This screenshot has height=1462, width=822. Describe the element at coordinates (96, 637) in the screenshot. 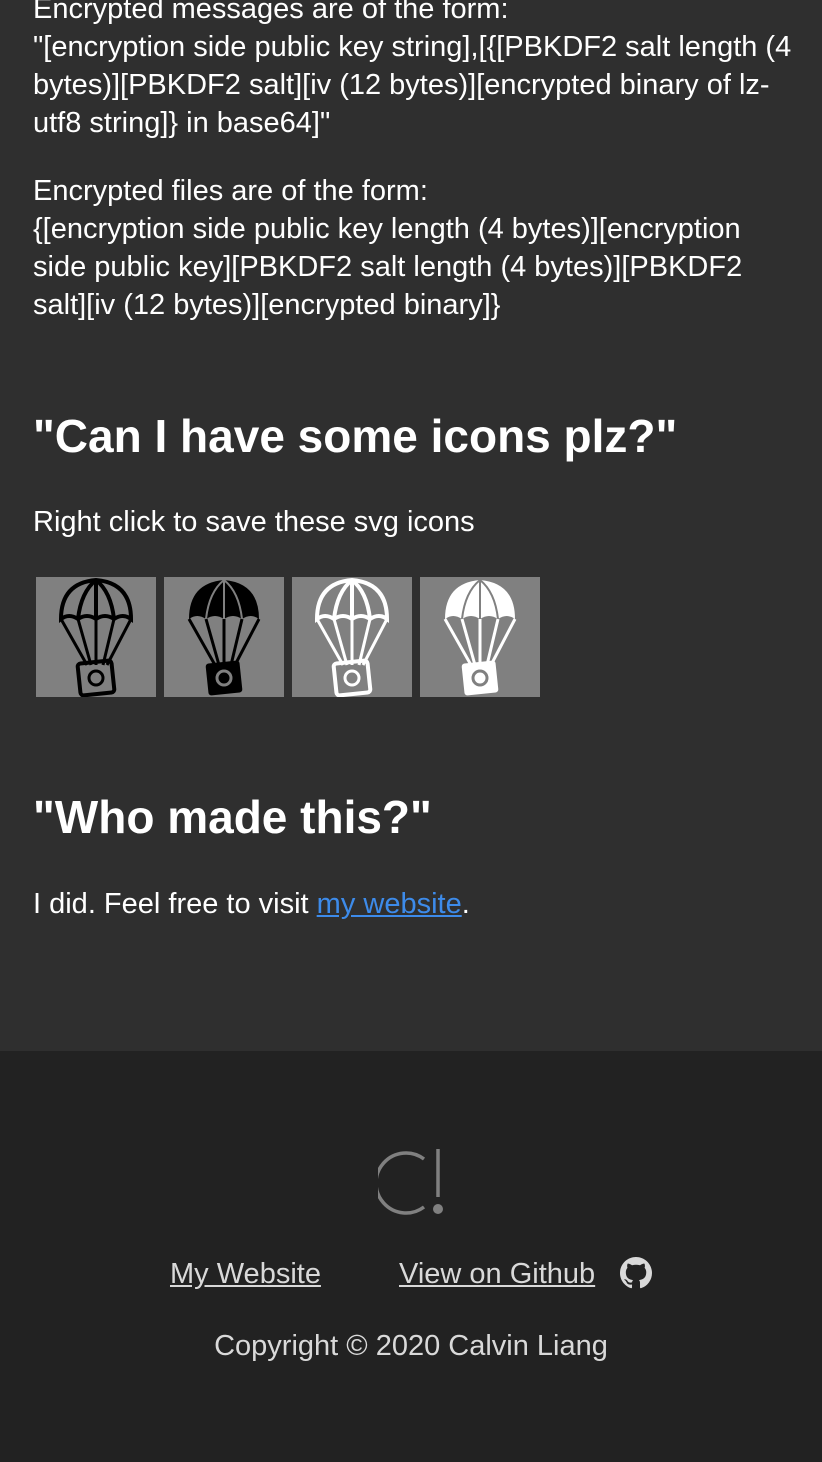

I see `parachute-black-outline-icon` at that location.